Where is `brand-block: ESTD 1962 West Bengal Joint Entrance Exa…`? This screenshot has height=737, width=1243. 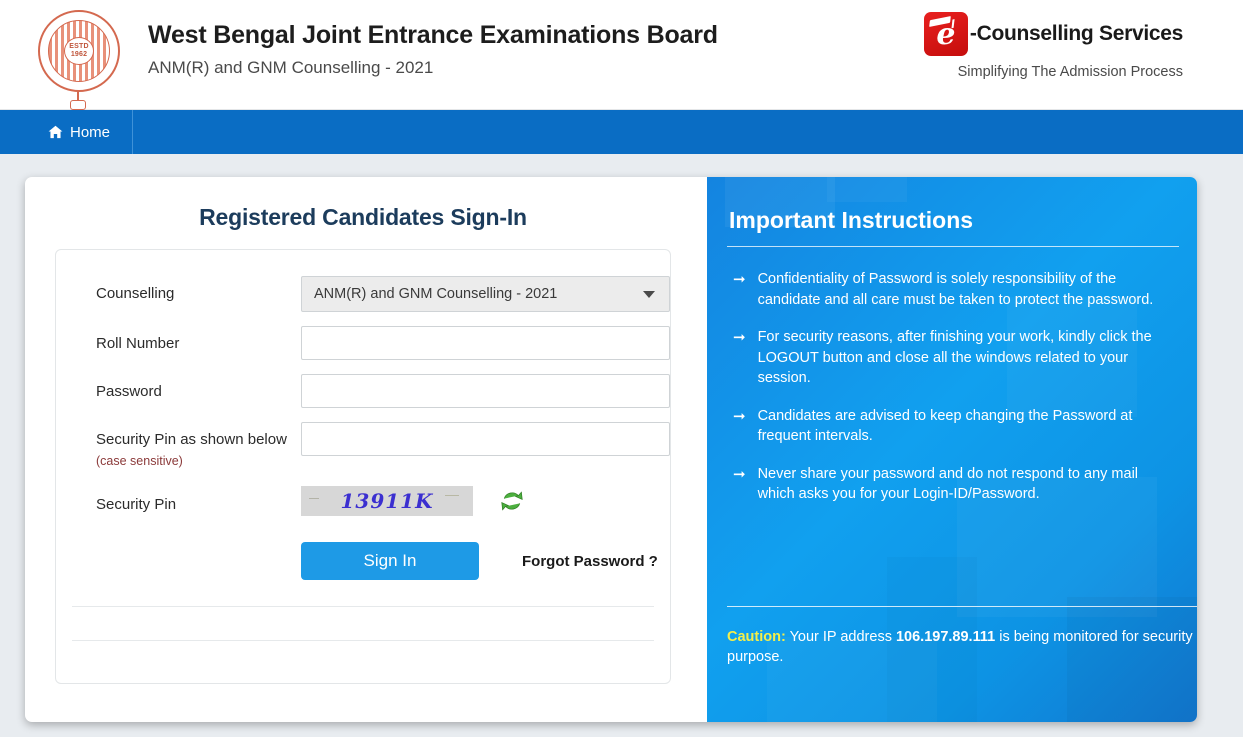 brand-block: ESTD 1962 West Bengal Joint Entrance Exa… is located at coordinates (359, 55).